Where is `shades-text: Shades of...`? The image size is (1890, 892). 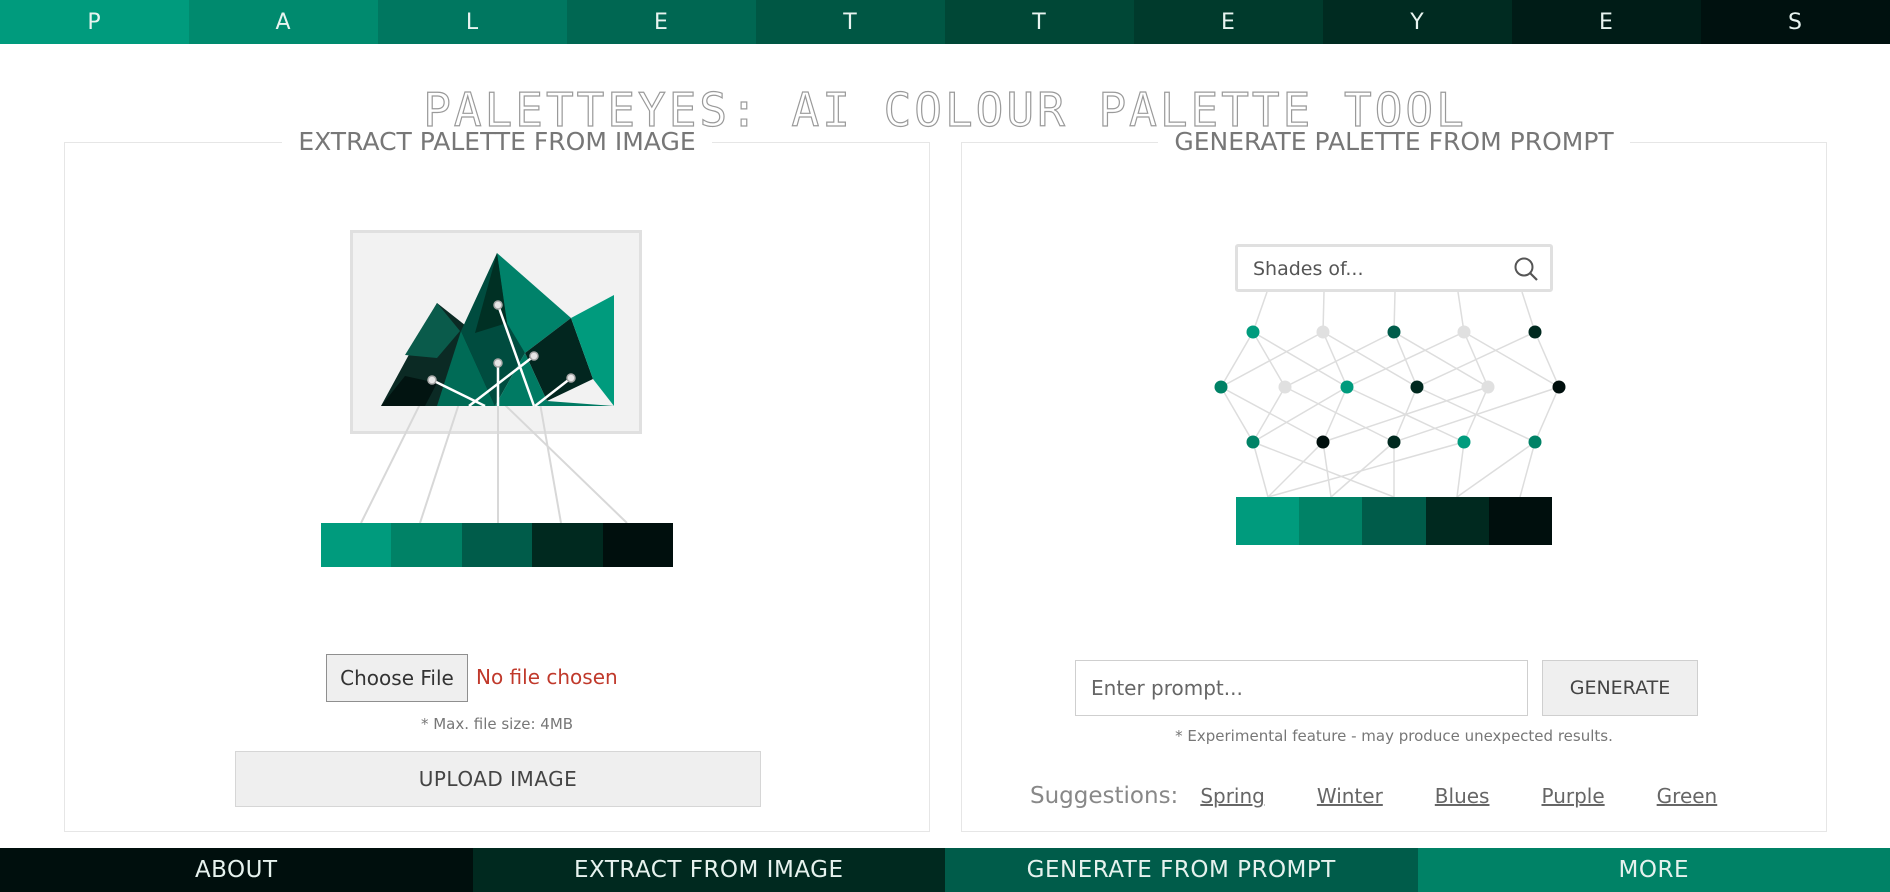 shades-text: Shades of... is located at coordinates (1308, 269).